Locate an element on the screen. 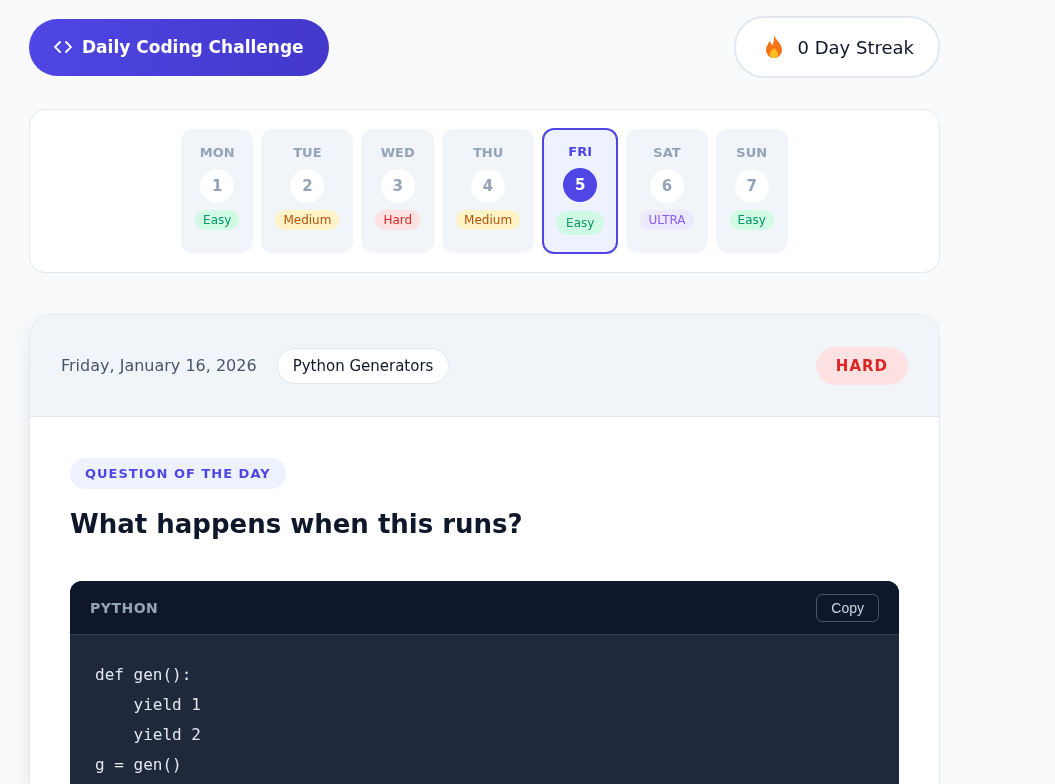  code-language: PYTHON is located at coordinates (124, 607).